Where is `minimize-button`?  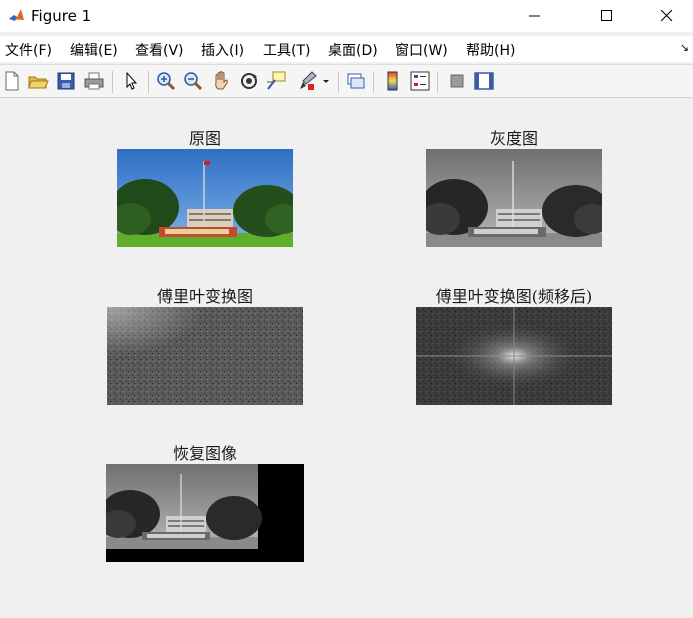
minimize-button is located at coordinates (535, 16).